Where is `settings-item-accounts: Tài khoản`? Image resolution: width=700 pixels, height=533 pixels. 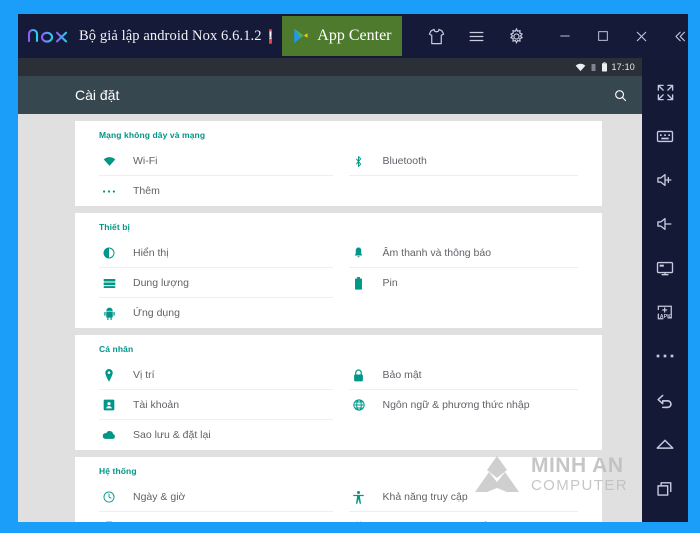 settings-item-accounts: Tài khoản is located at coordinates (207, 405).